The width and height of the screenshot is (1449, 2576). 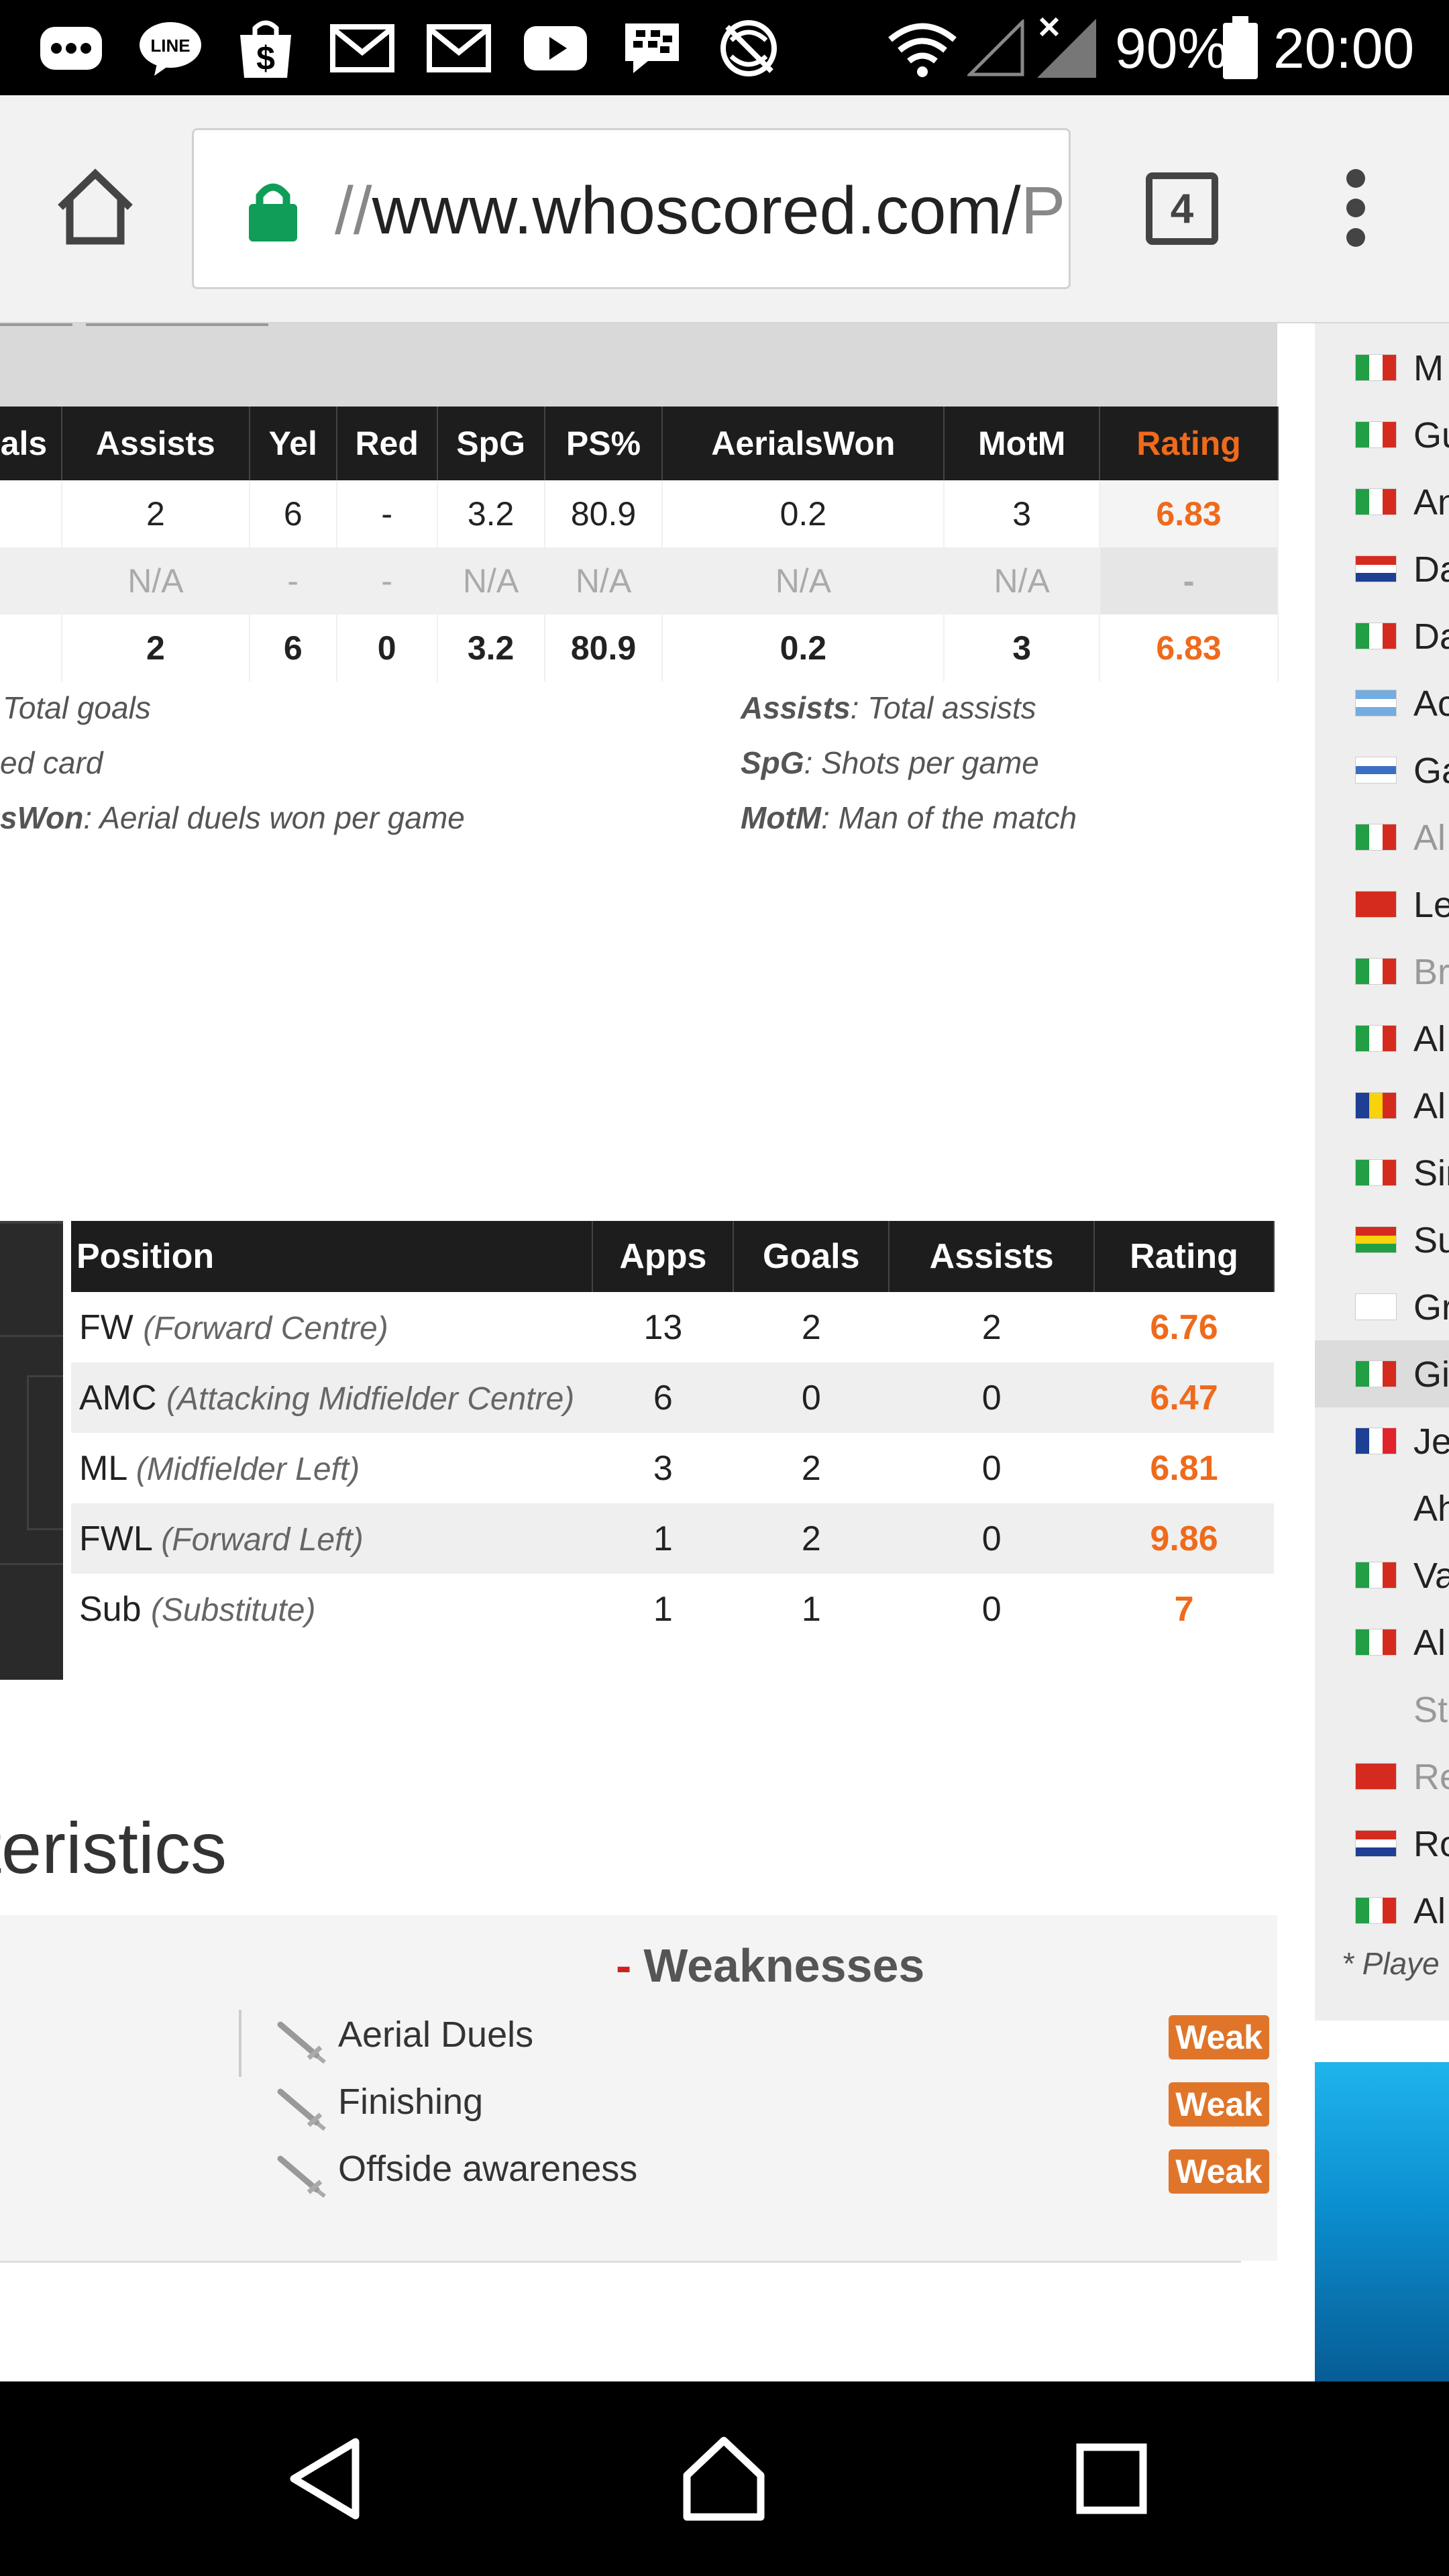 What do you see at coordinates (1219, 2171) in the screenshot?
I see `weak-badge: Weak` at bounding box center [1219, 2171].